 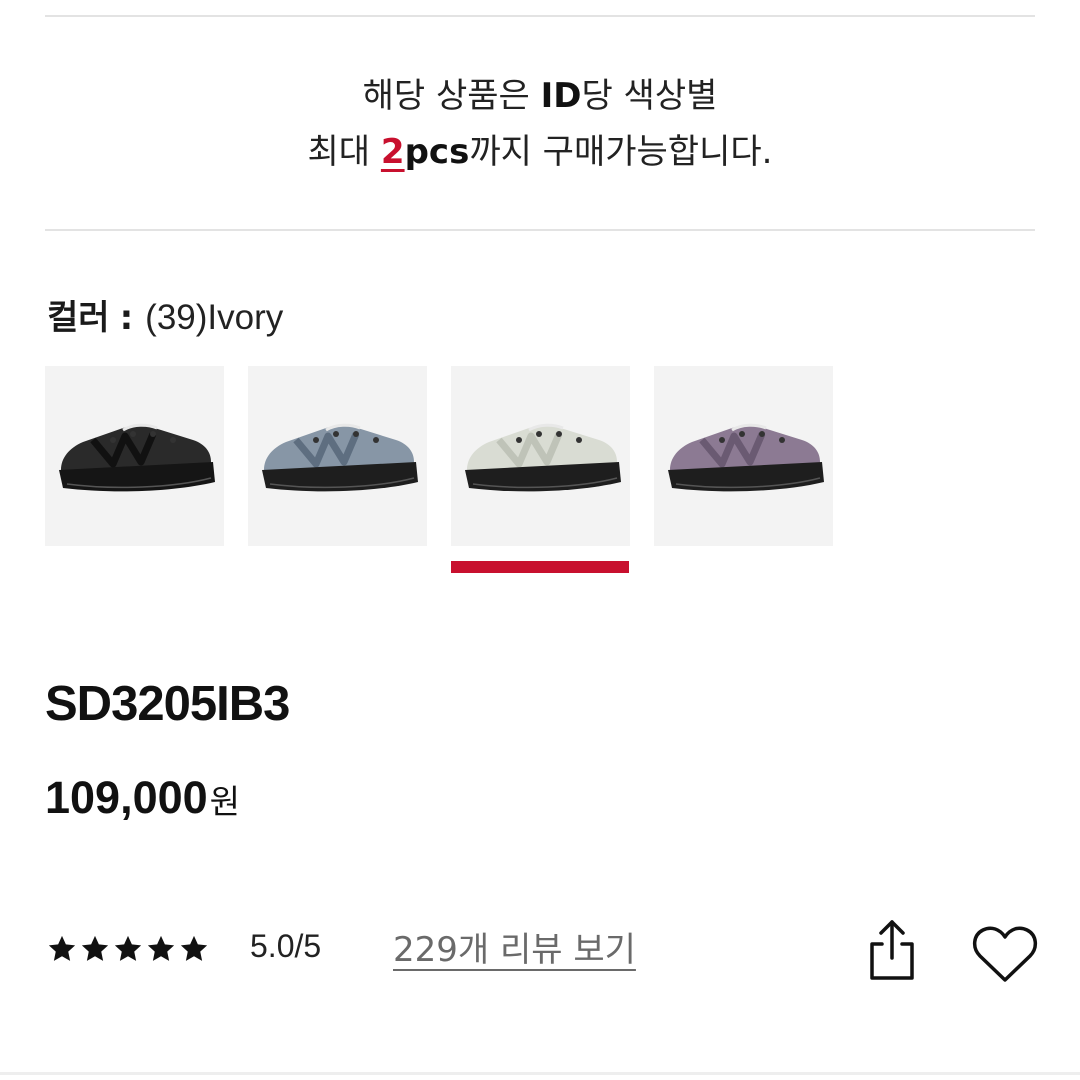 What do you see at coordinates (126, 797) in the screenshot?
I see `price-value: 109,000` at bounding box center [126, 797].